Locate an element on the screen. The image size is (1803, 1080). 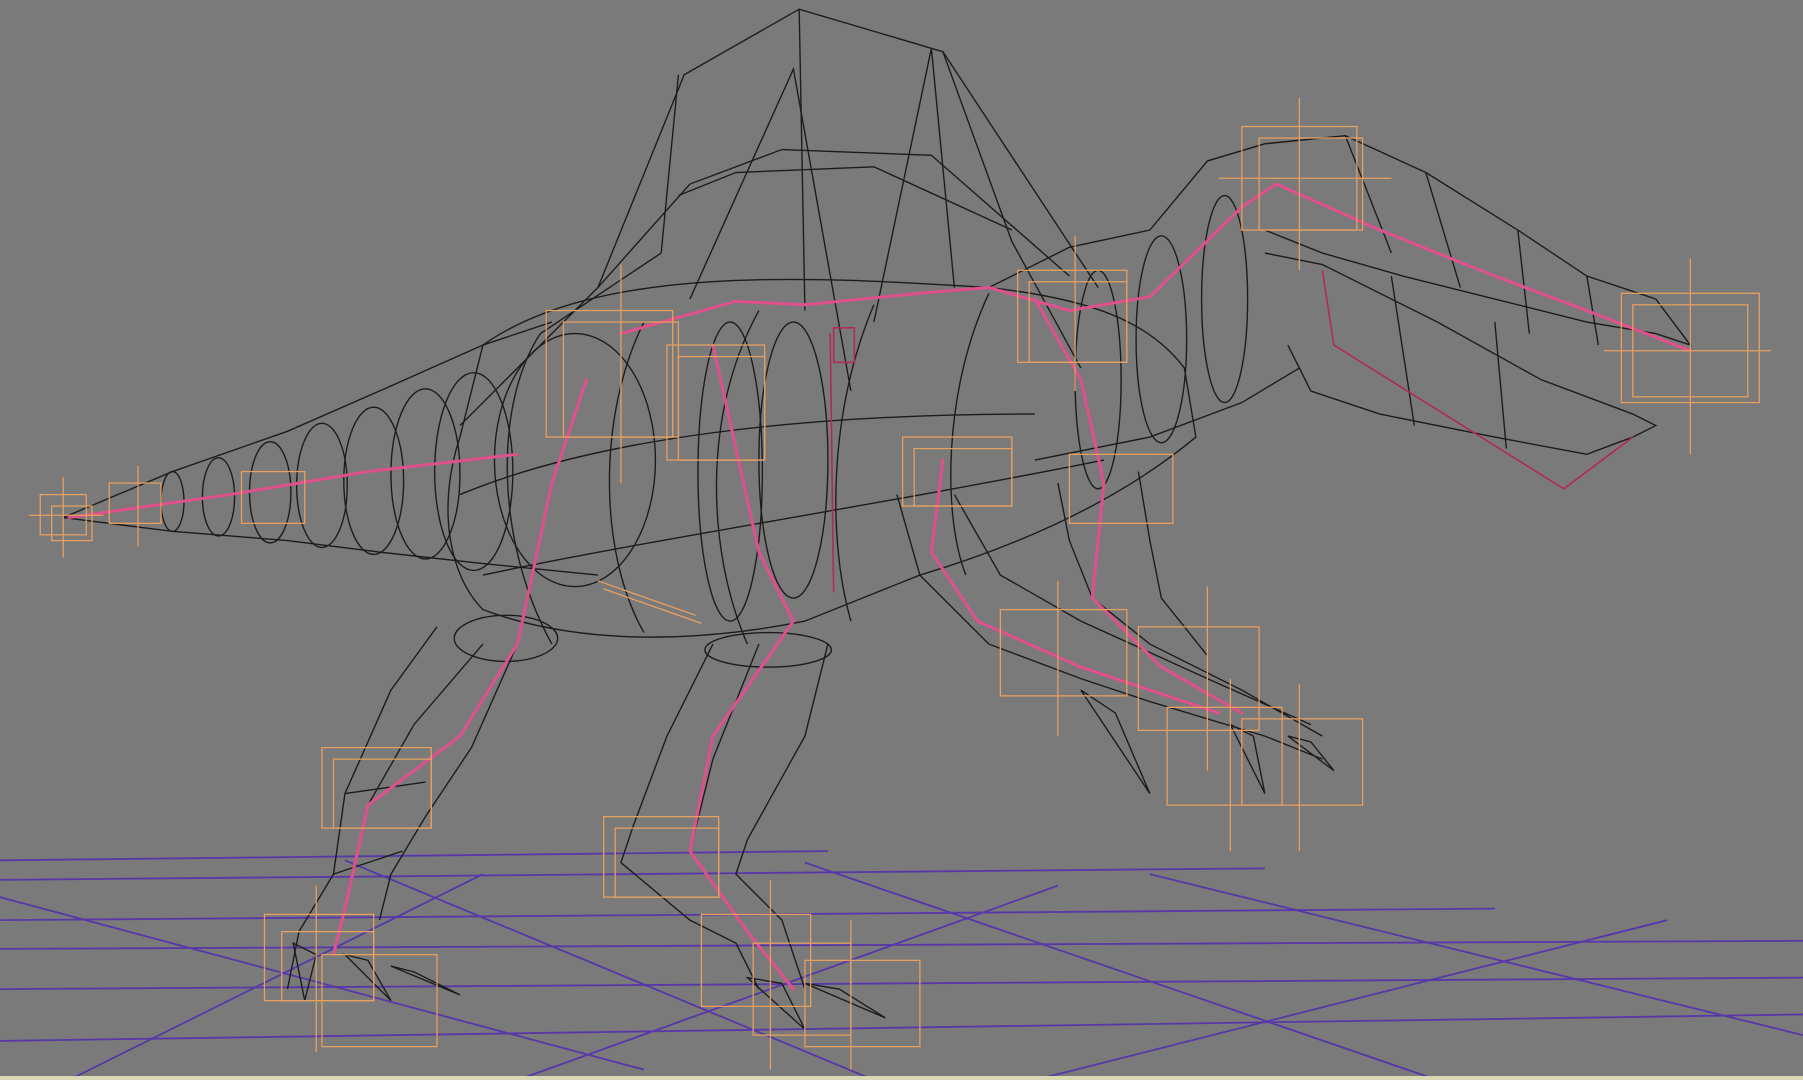
tail-upper is located at coordinates (307, 420).